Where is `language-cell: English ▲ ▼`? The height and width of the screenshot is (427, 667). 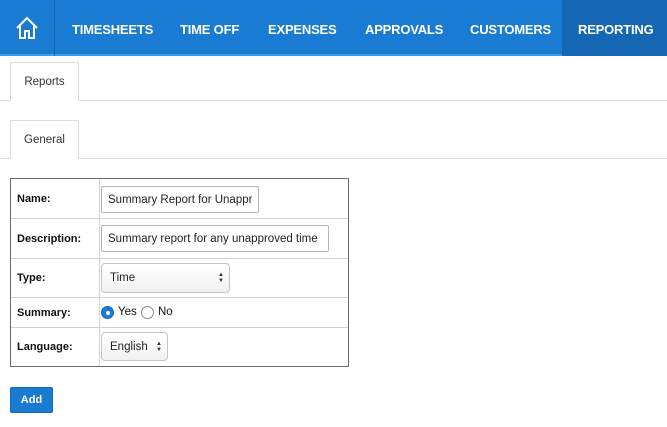 language-cell: English ▲ ▼ is located at coordinates (224, 347).